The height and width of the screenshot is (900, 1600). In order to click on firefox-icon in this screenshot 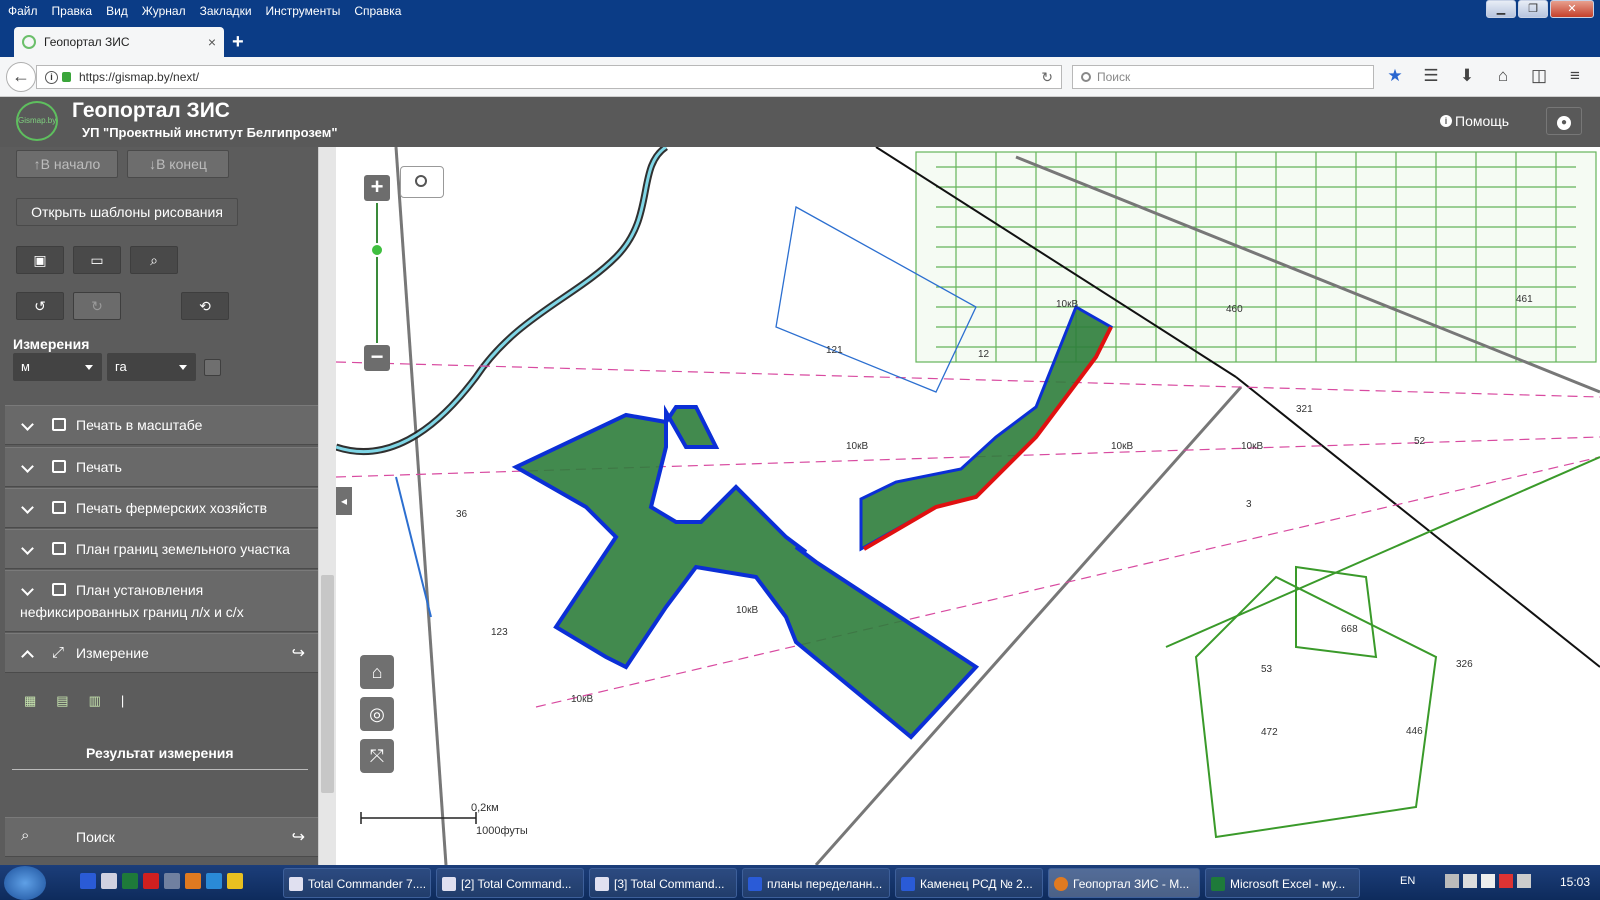, I will do `click(193, 881)`.